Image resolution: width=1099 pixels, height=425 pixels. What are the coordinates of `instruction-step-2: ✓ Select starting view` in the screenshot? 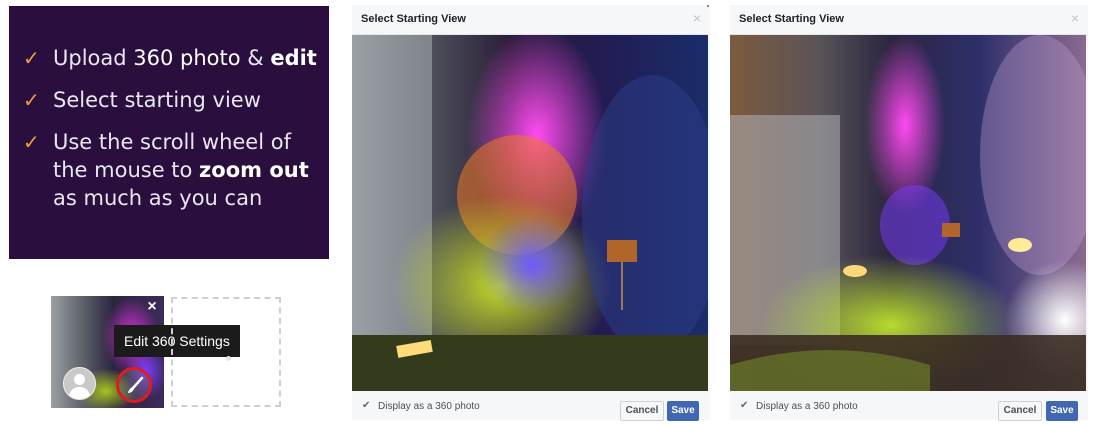 It's located at (176, 100).